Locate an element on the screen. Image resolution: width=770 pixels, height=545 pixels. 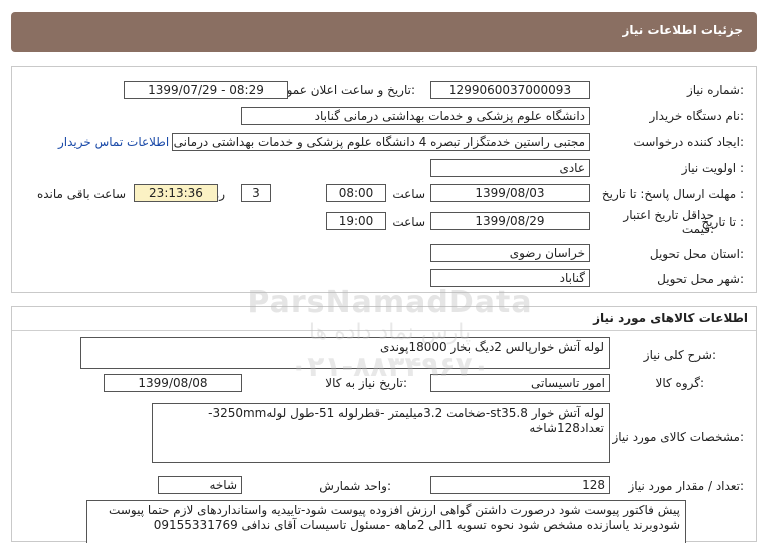
province-label: استان محل تحویل: is located at coordinates (696, 254).